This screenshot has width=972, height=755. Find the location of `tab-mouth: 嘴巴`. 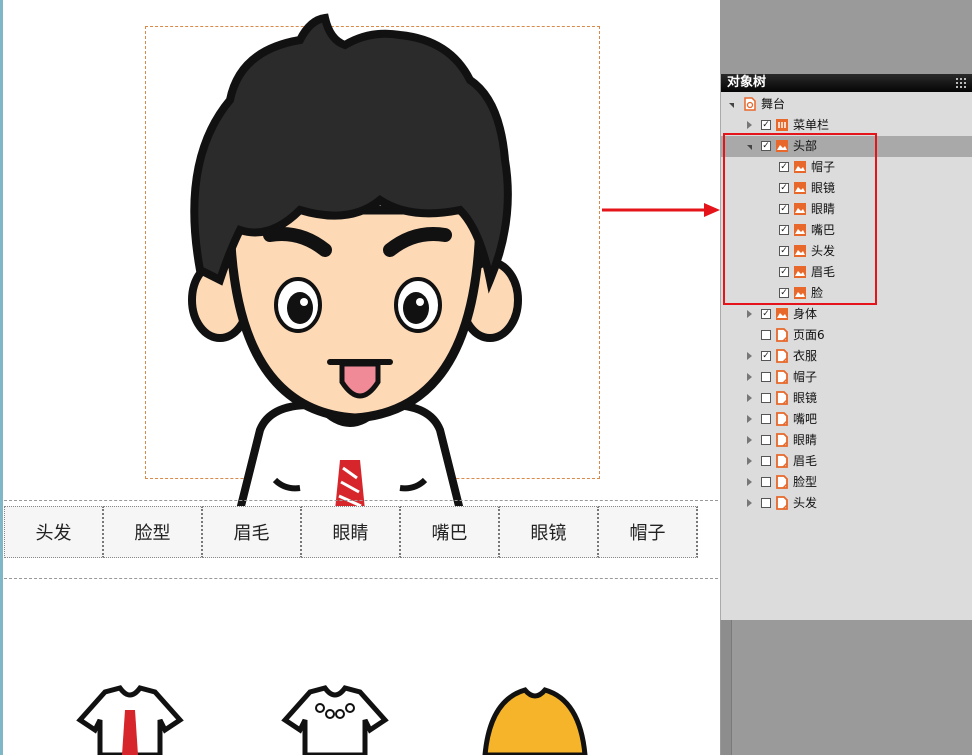

tab-mouth: 嘴巴 is located at coordinates (450, 532).